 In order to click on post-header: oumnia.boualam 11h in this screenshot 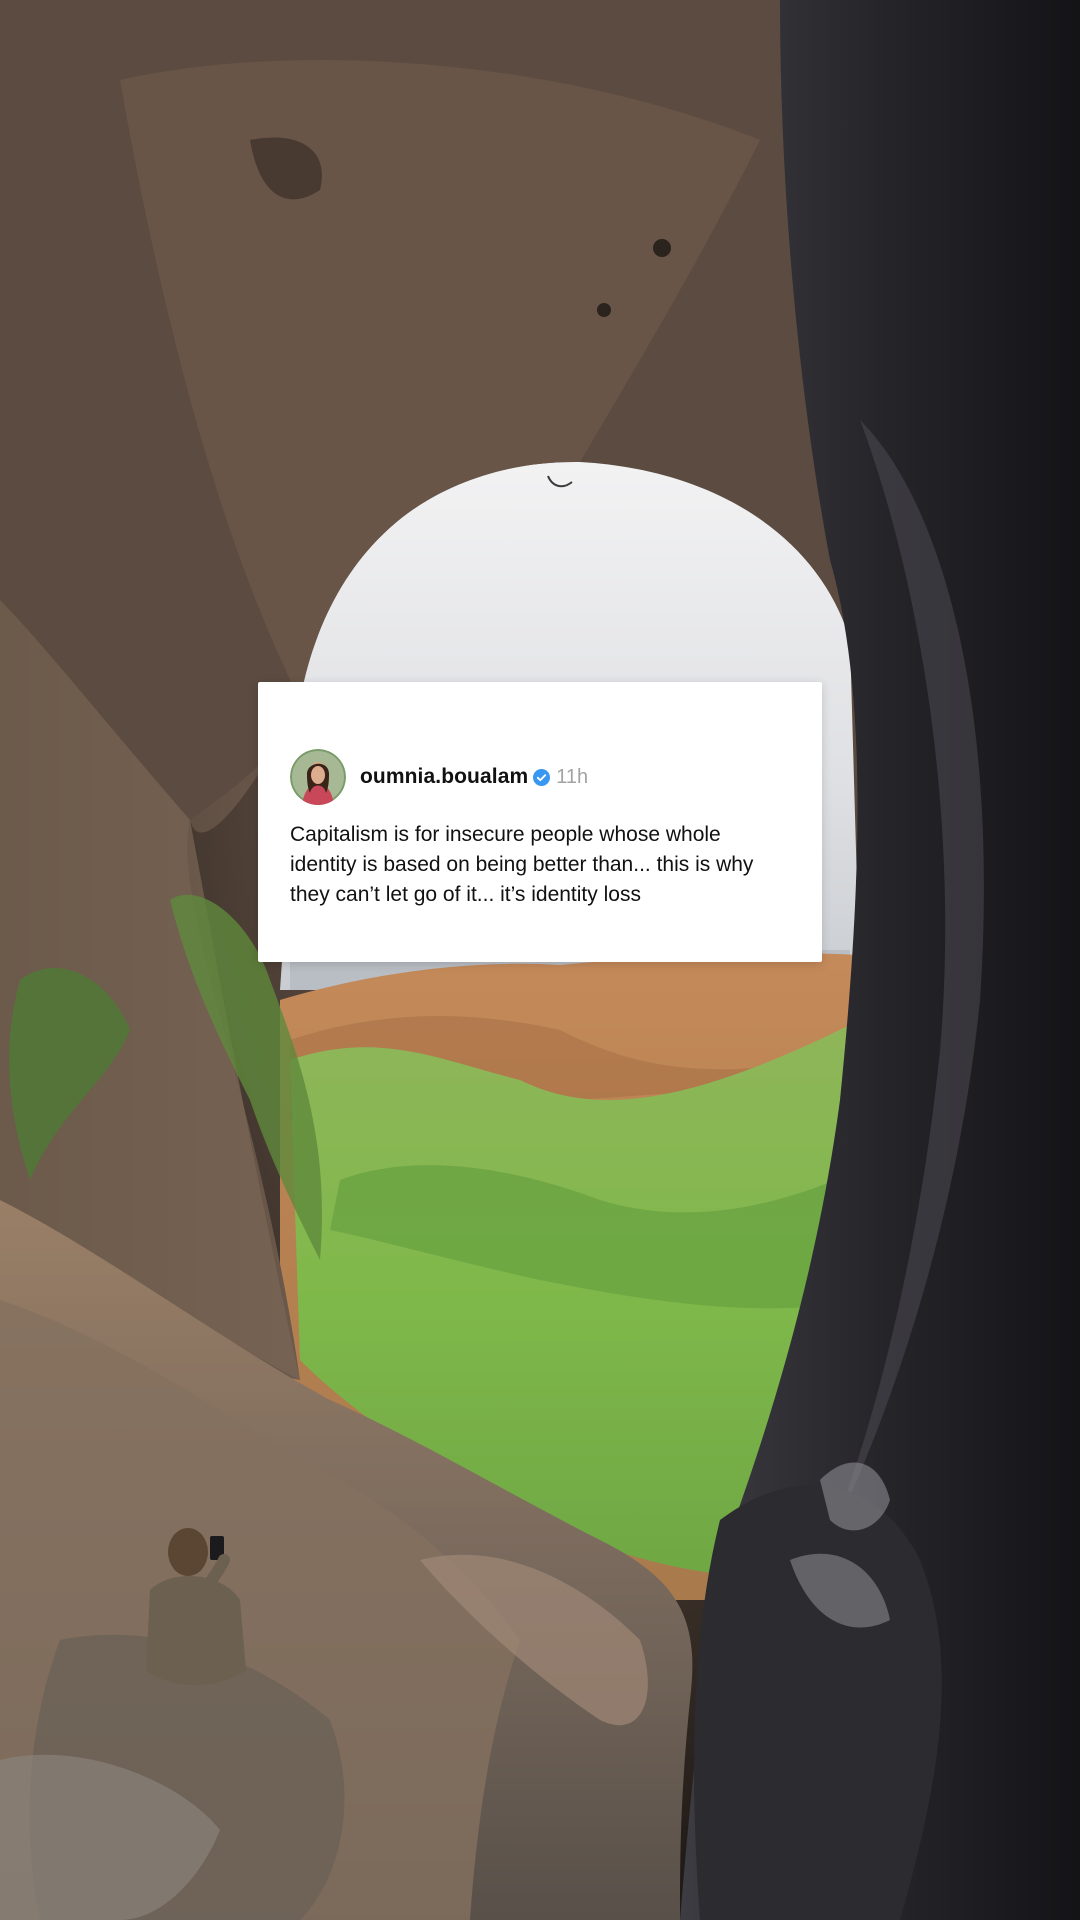, I will do `click(539, 777)`.